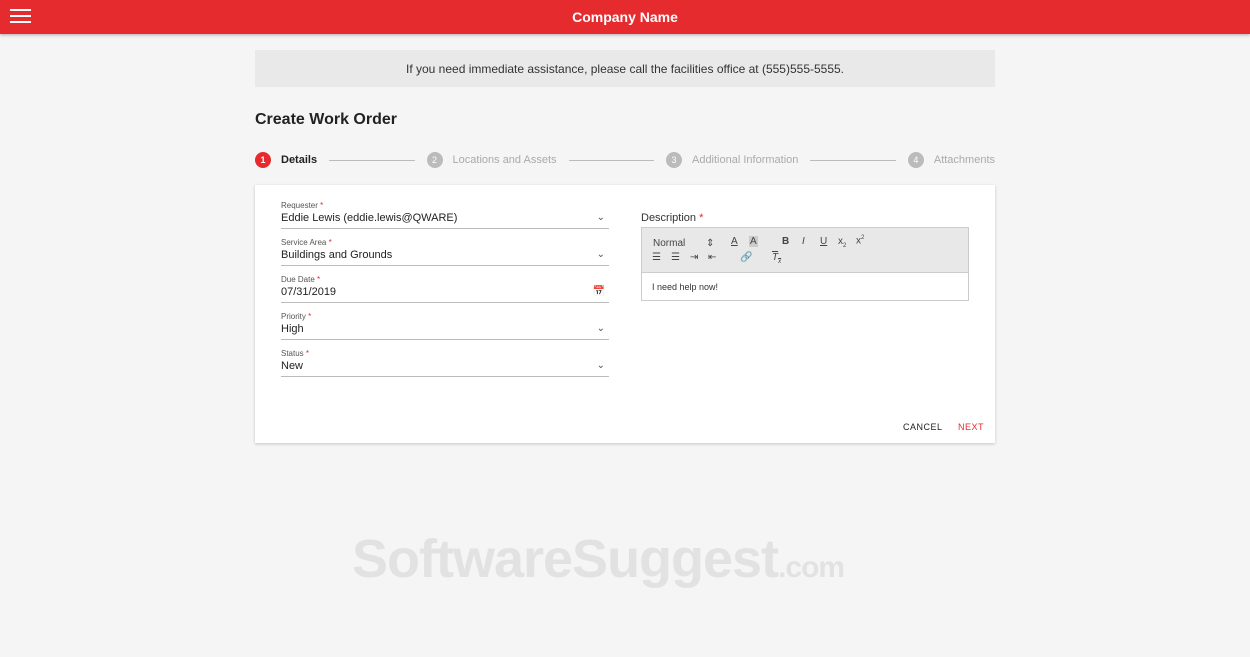  I want to click on due-date-input: Due Date * 07/31/2019 📅, so click(445, 289).